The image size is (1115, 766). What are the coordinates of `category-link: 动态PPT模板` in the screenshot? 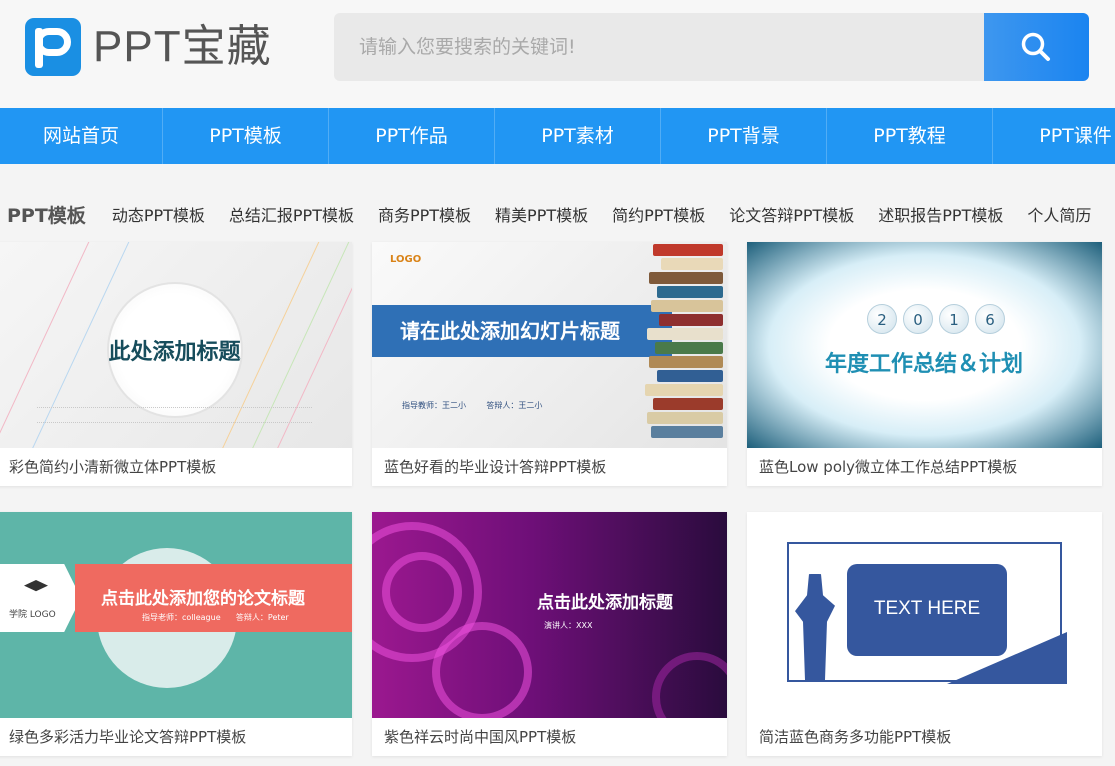 It's located at (158, 214).